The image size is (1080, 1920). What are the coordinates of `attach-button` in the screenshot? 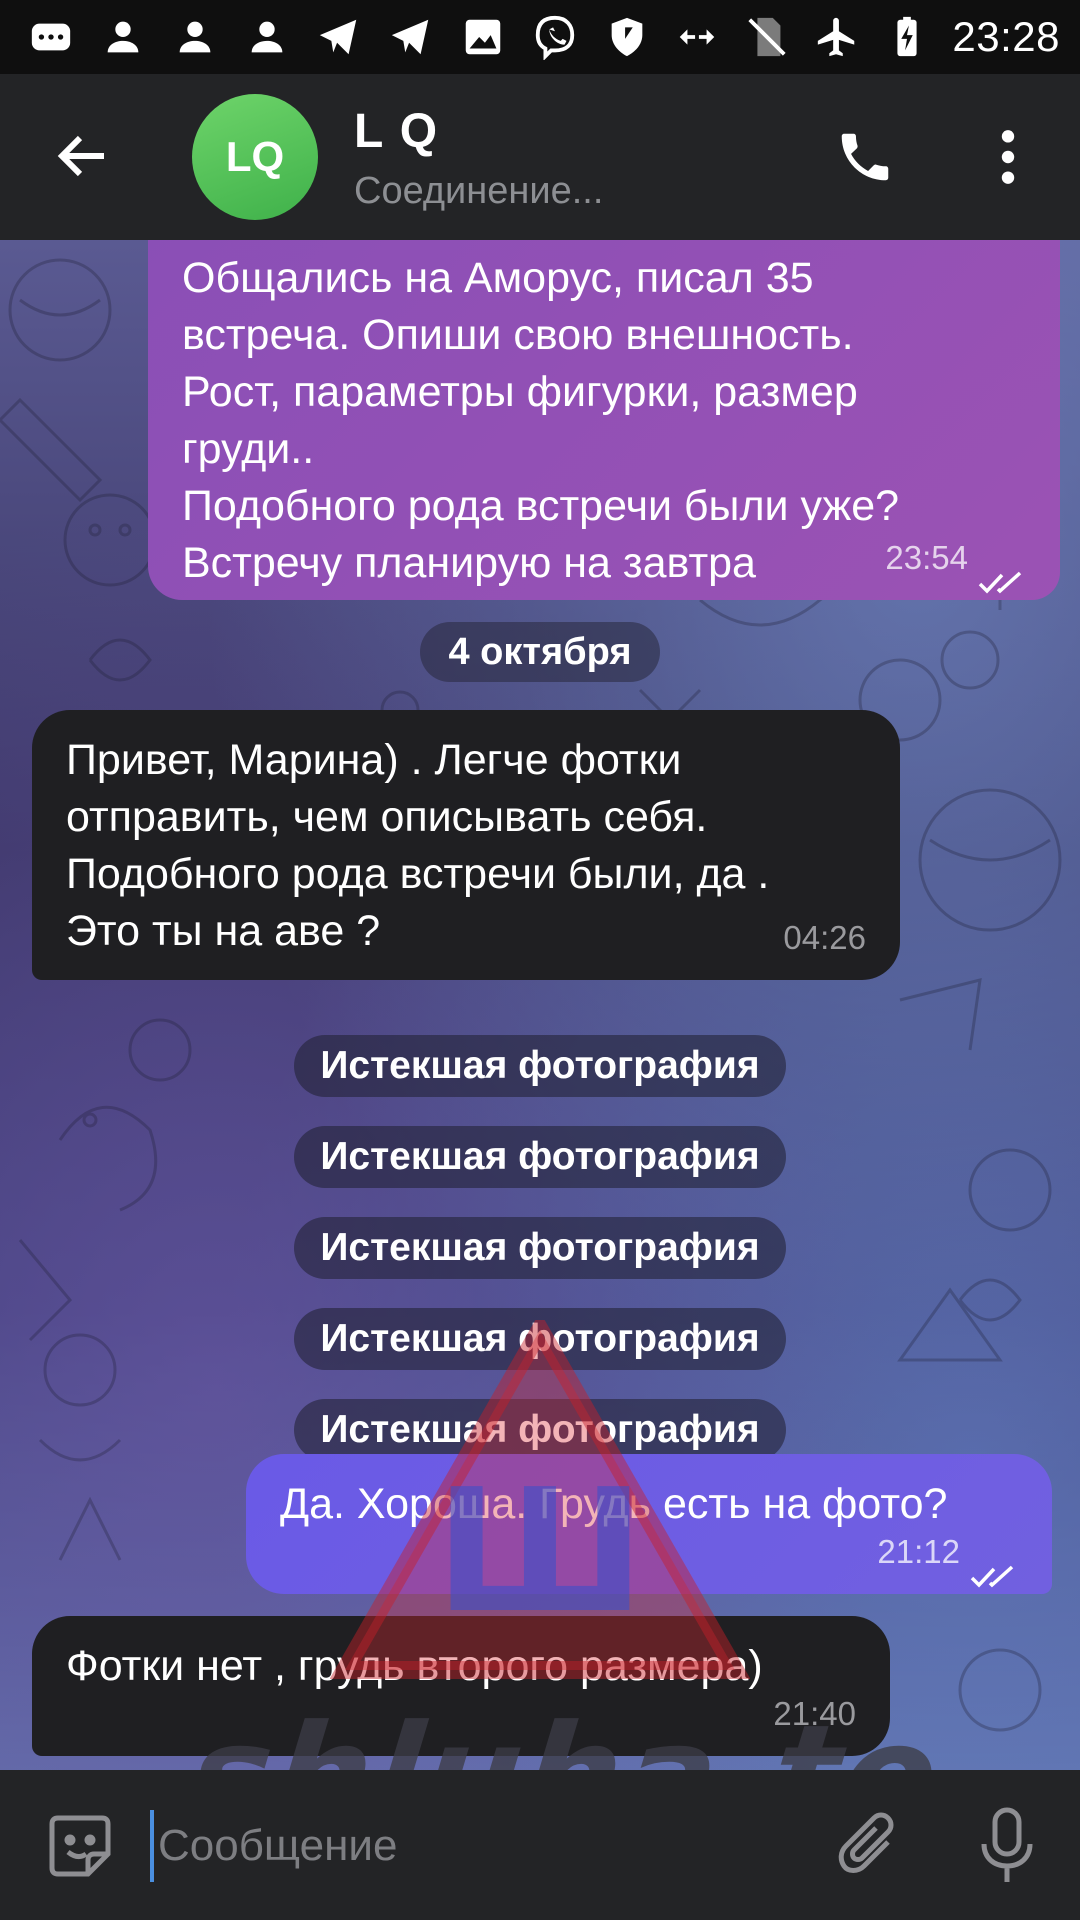 It's located at (870, 1846).